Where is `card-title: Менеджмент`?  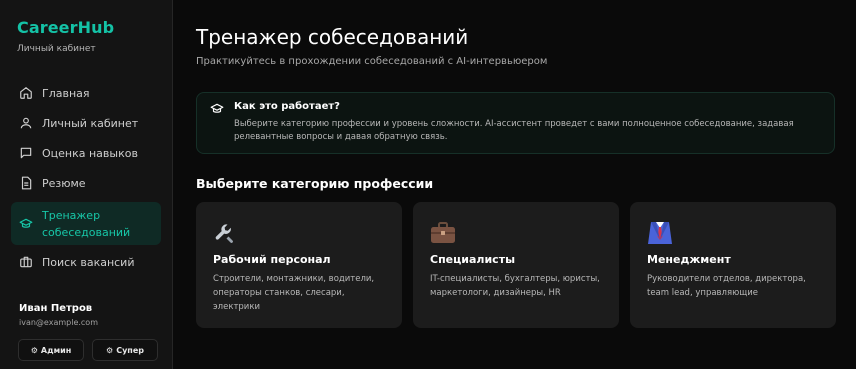 card-title: Менеджмент is located at coordinates (689, 259).